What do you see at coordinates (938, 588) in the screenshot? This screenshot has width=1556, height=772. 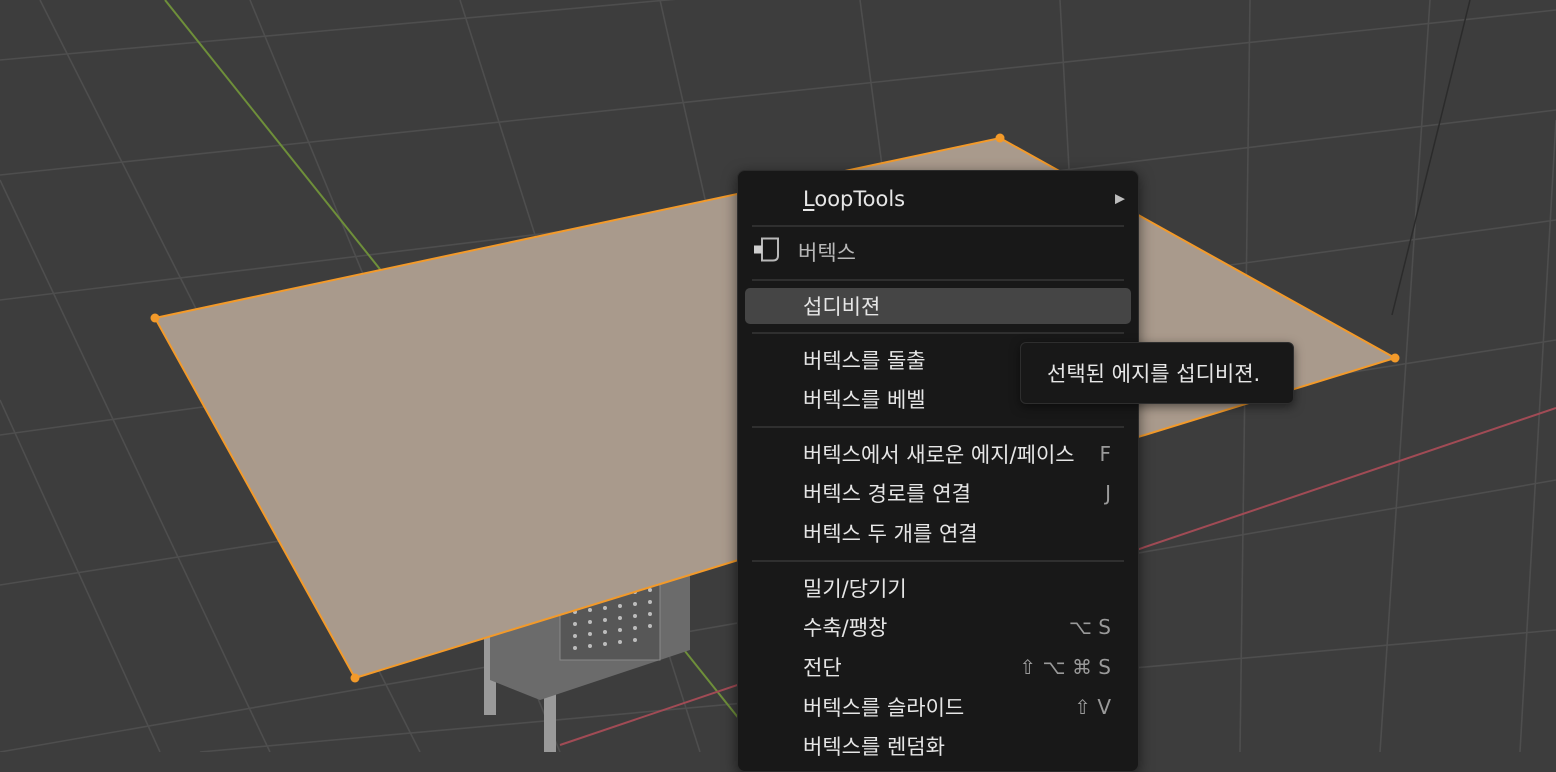 I see `menu-item-push-pull: 밀기/당기기` at bounding box center [938, 588].